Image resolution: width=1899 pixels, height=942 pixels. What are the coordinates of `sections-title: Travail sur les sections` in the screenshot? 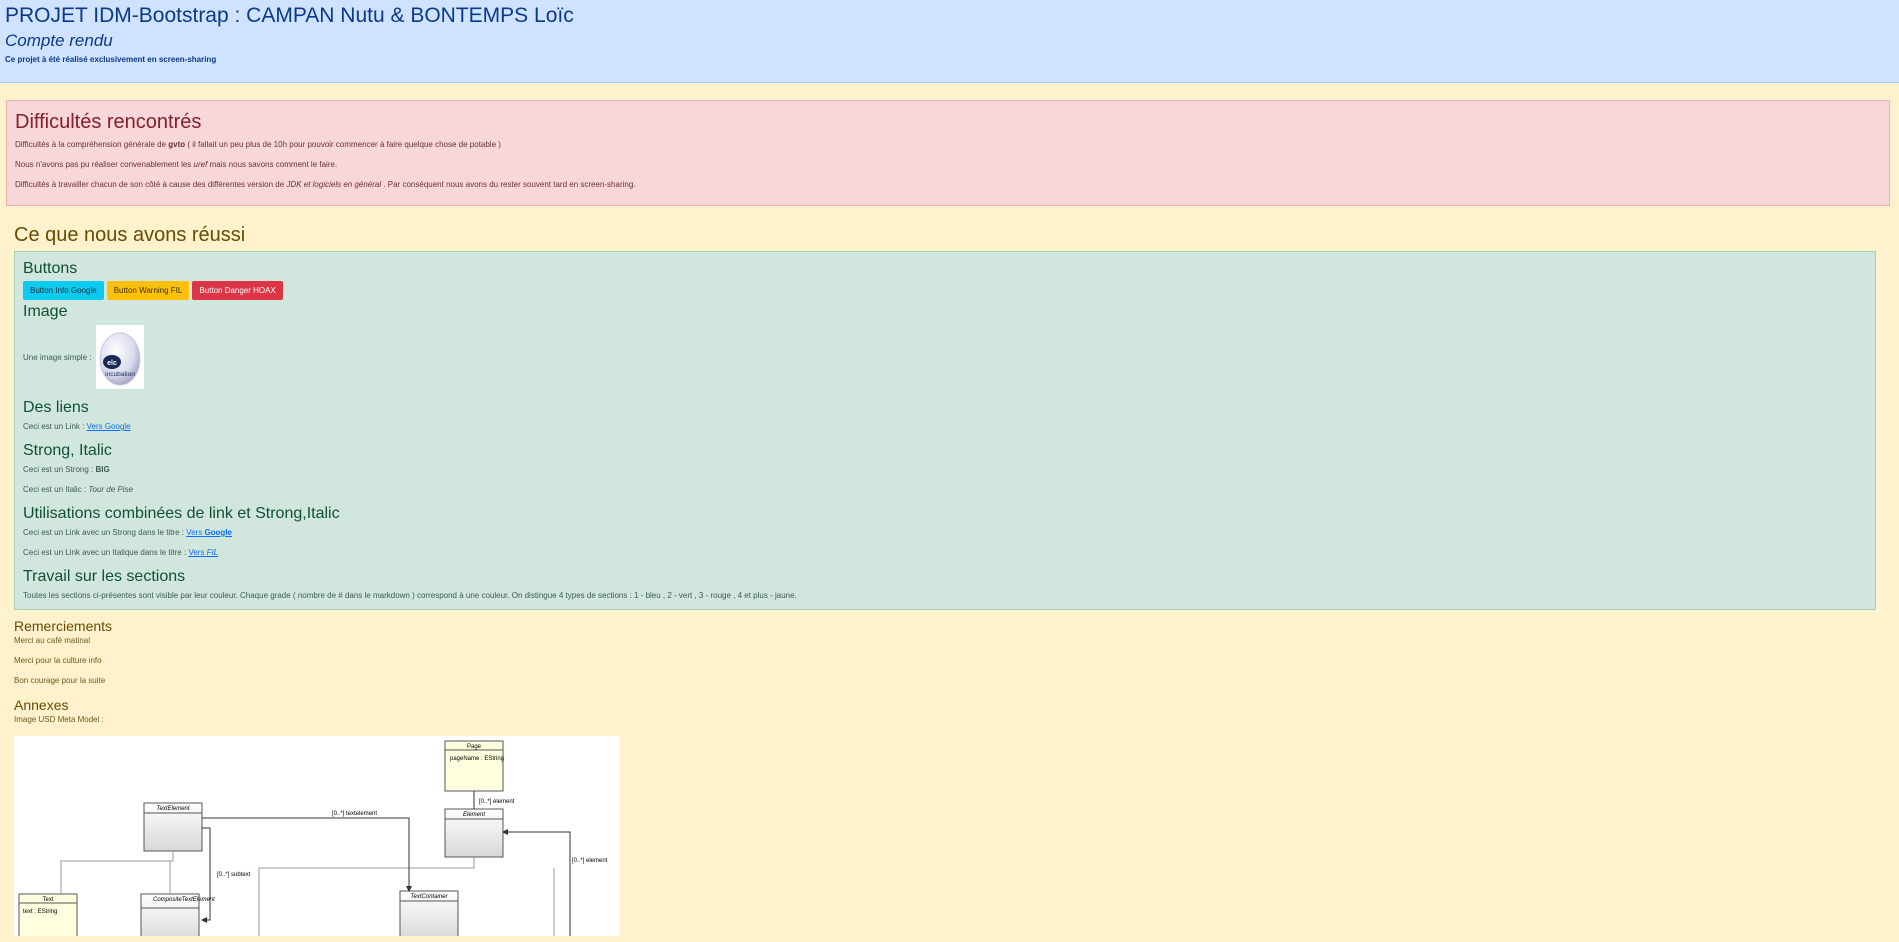 It's located at (104, 576).